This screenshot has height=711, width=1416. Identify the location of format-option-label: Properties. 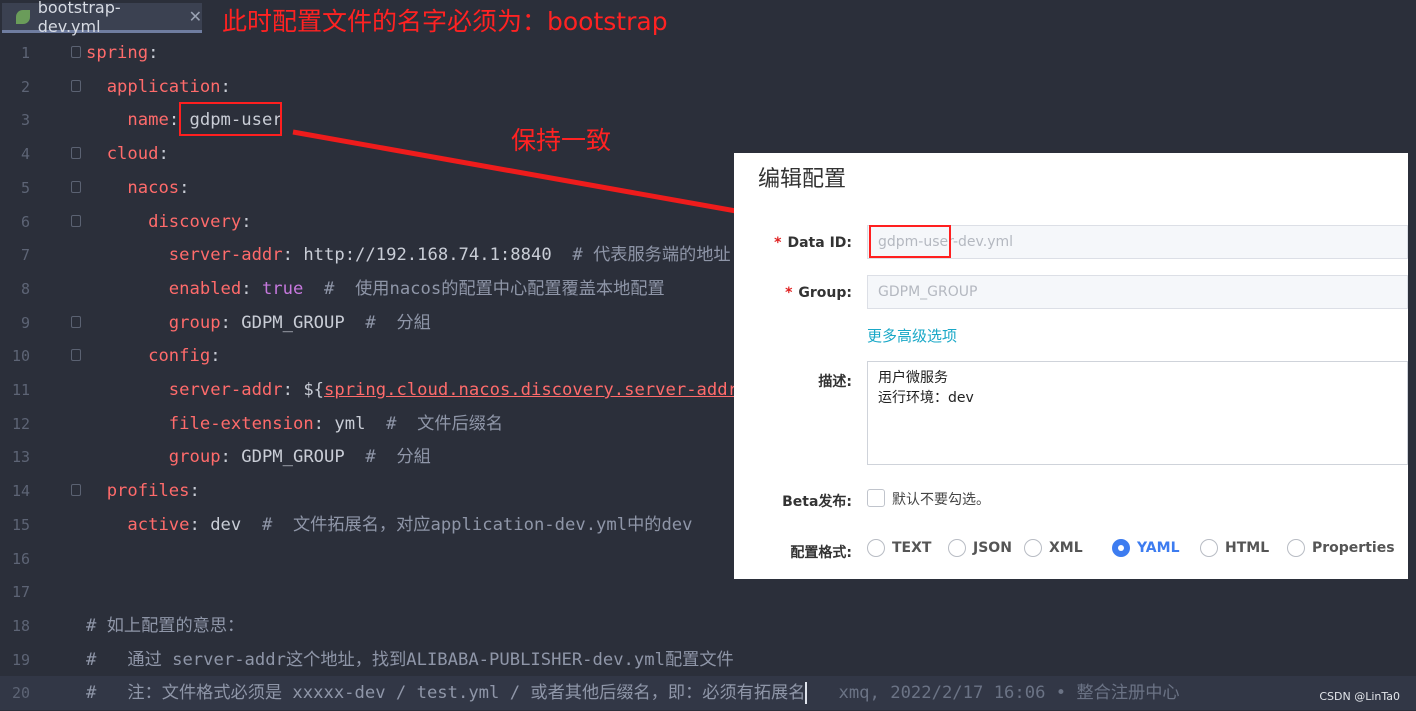
(1353, 548).